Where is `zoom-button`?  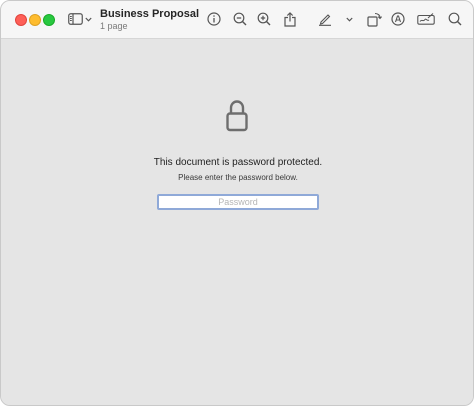
zoom-button is located at coordinates (49, 20).